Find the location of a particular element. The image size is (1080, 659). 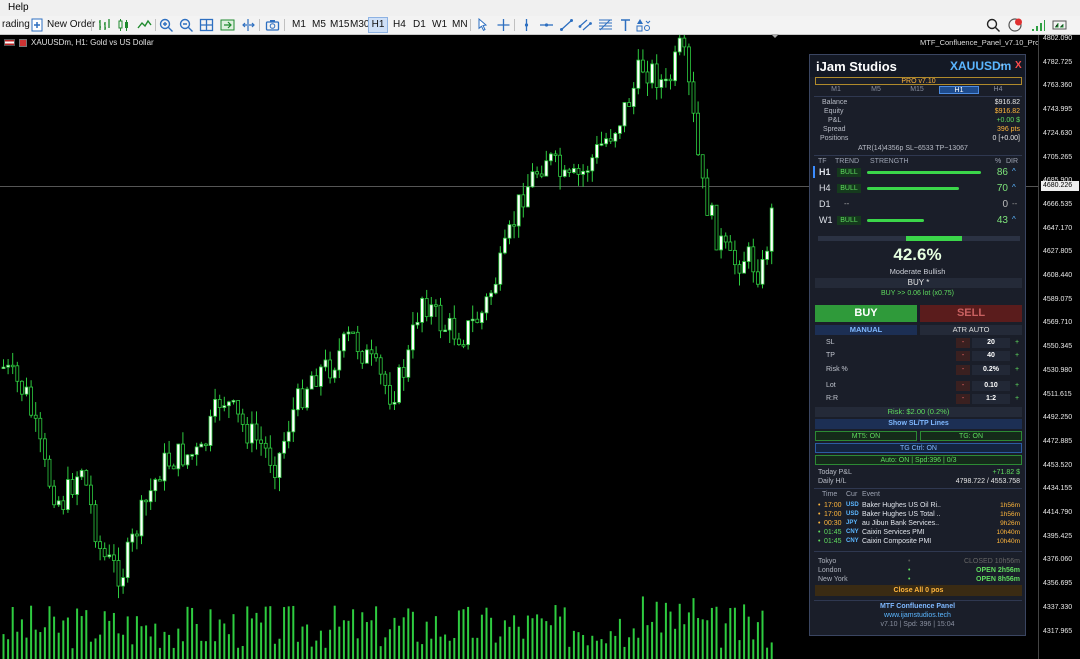

screenshot-camera-icon is located at coordinates (272, 25).